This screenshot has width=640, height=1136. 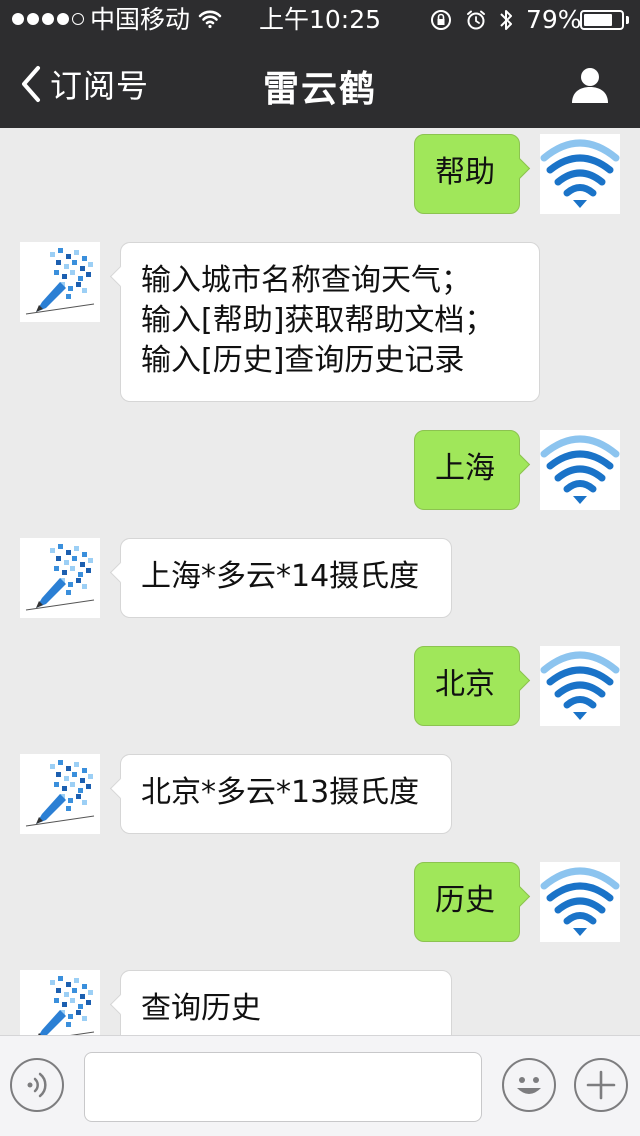 I want to click on input-bar, so click(x=320, y=1085).